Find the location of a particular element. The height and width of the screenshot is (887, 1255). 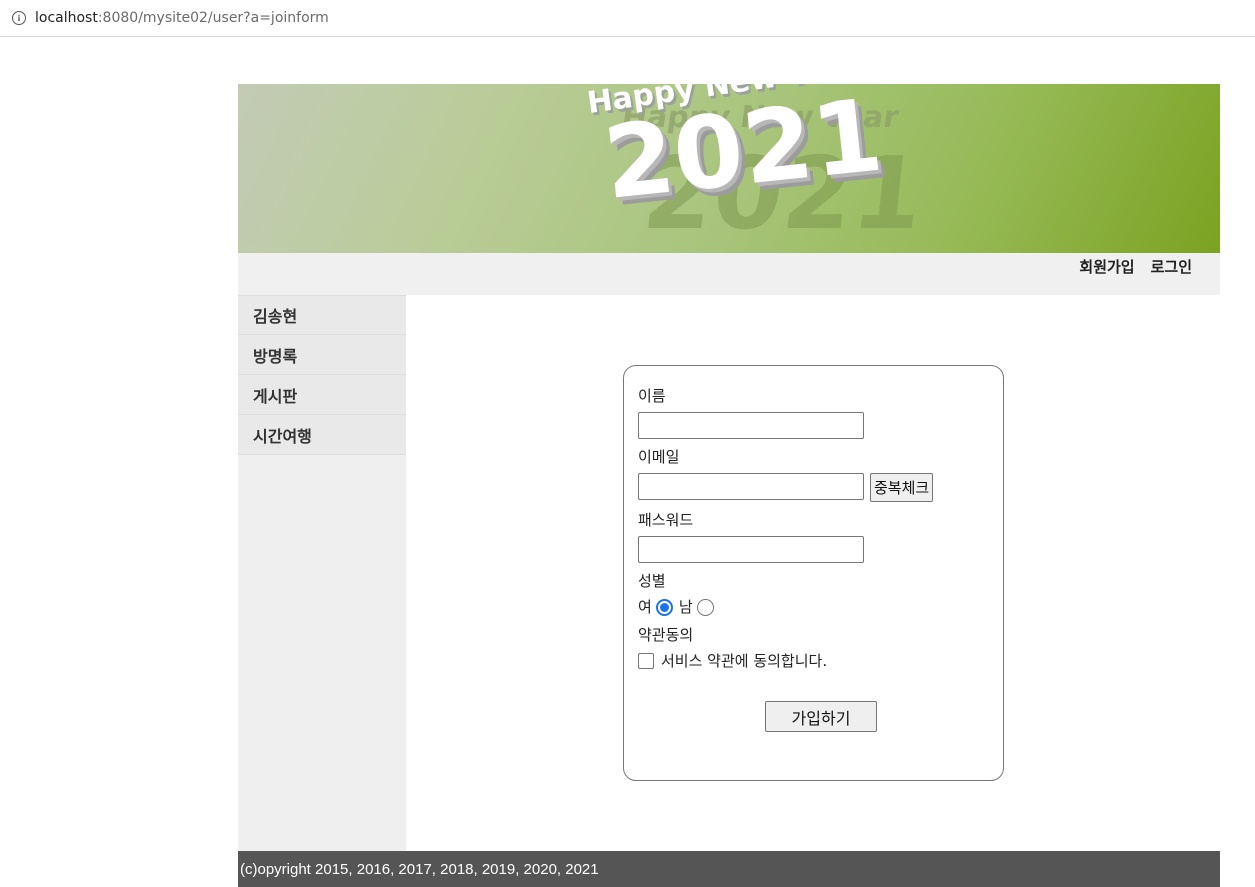

duplicate-check-button: 중복체크 is located at coordinates (902, 487).